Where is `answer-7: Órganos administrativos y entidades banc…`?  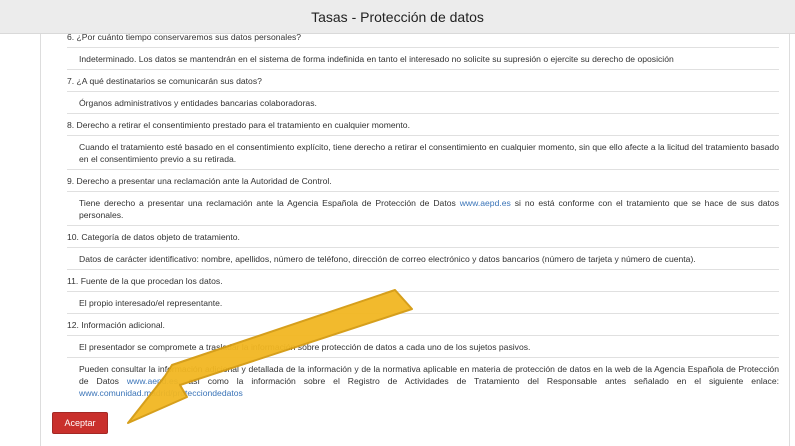 answer-7: Órganos administrativos y entidades banc… is located at coordinates (198, 103).